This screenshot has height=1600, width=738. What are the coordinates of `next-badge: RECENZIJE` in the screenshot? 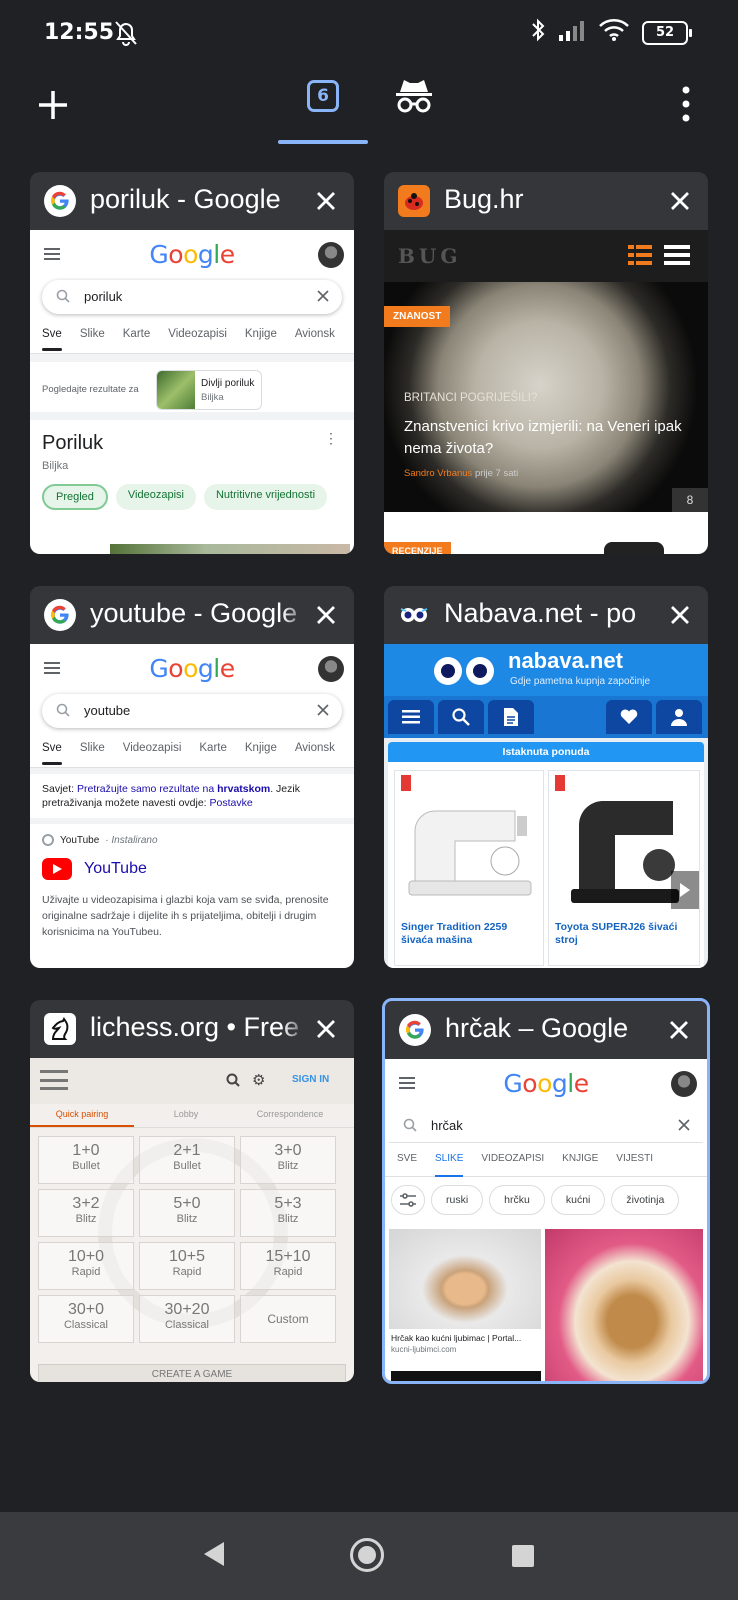 It's located at (417, 548).